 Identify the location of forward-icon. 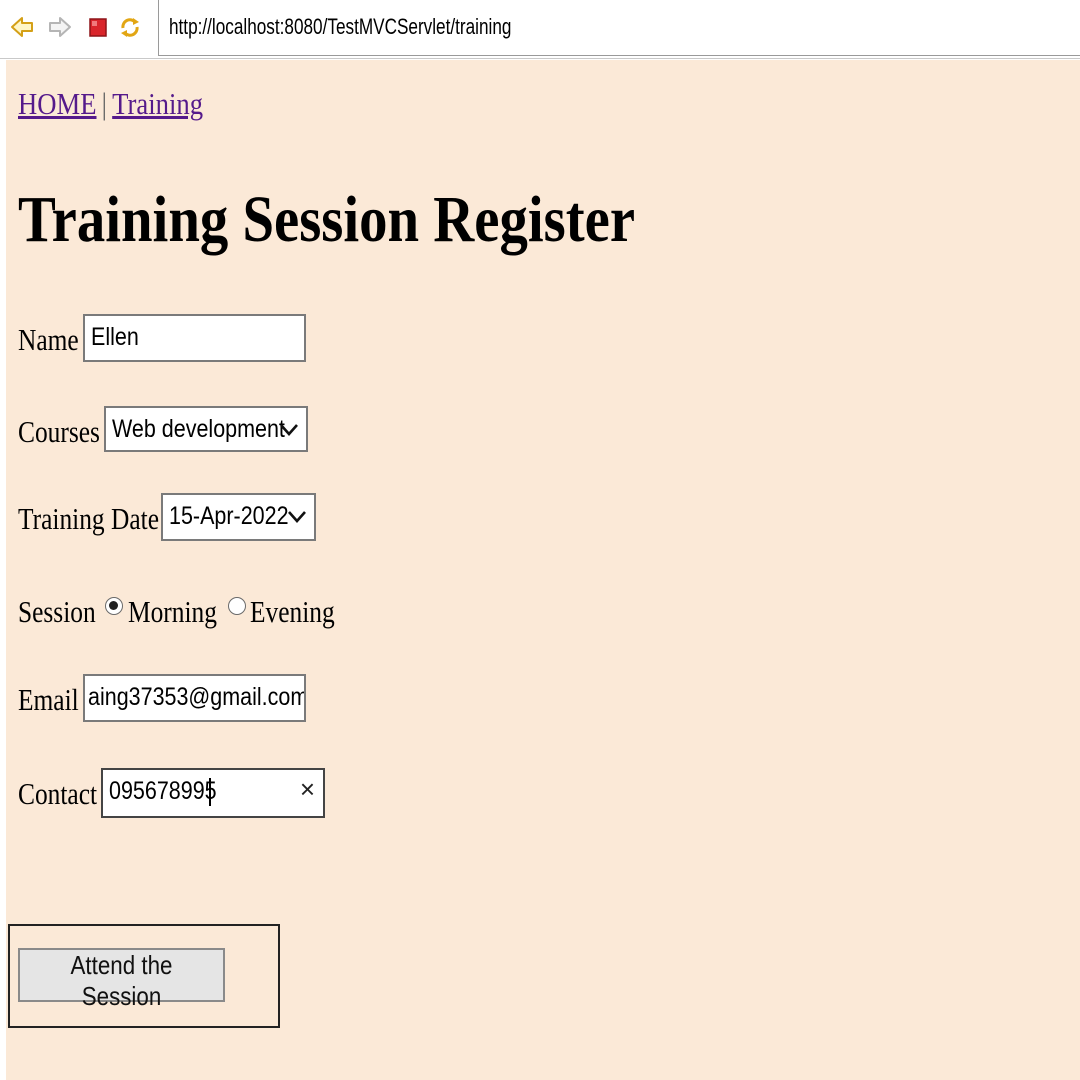
(60, 27).